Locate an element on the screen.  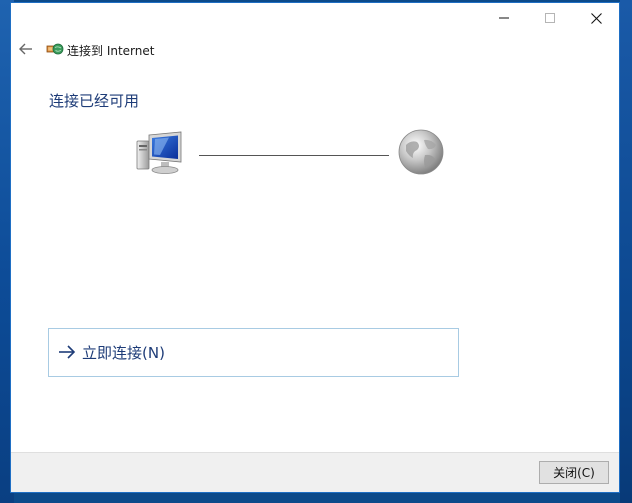
close-icon is located at coordinates (596, 18).